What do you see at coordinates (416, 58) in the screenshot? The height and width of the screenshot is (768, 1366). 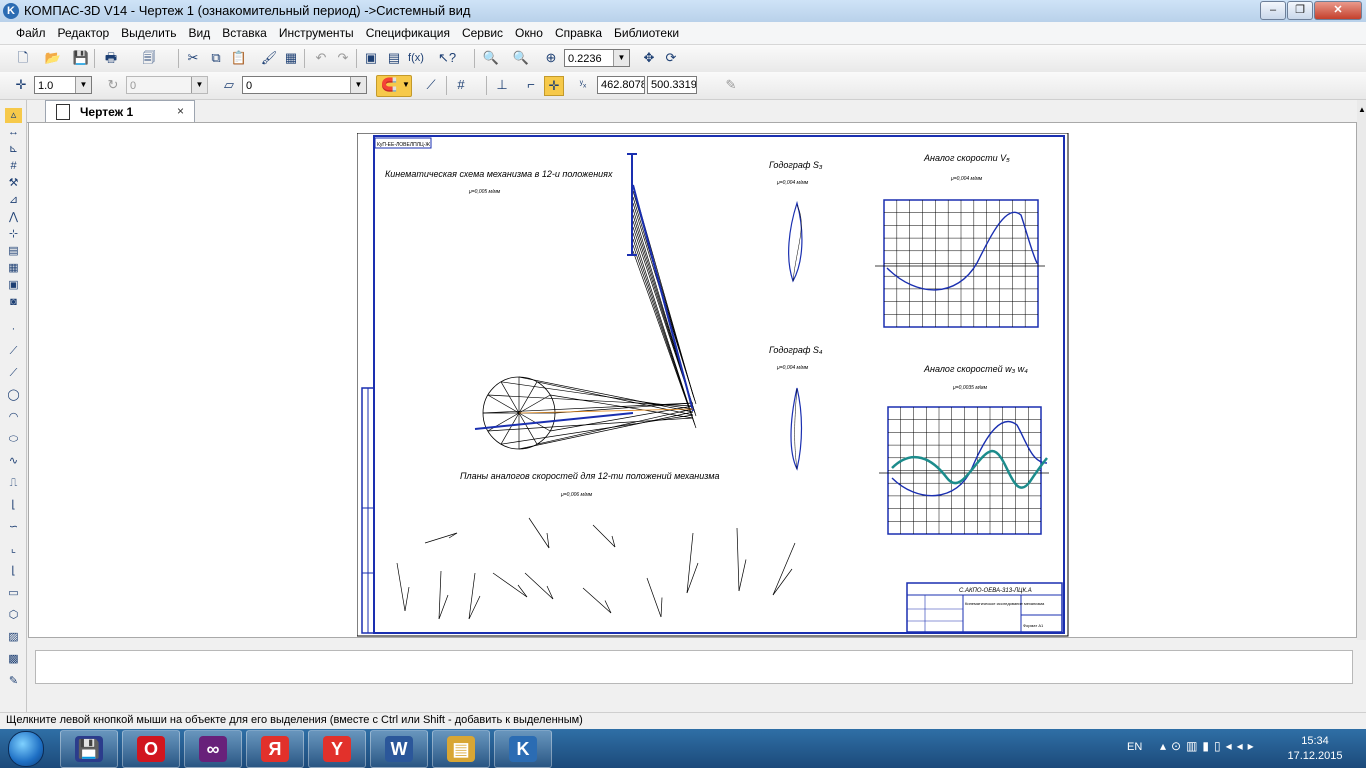 I see `function-icon: f(x)` at bounding box center [416, 58].